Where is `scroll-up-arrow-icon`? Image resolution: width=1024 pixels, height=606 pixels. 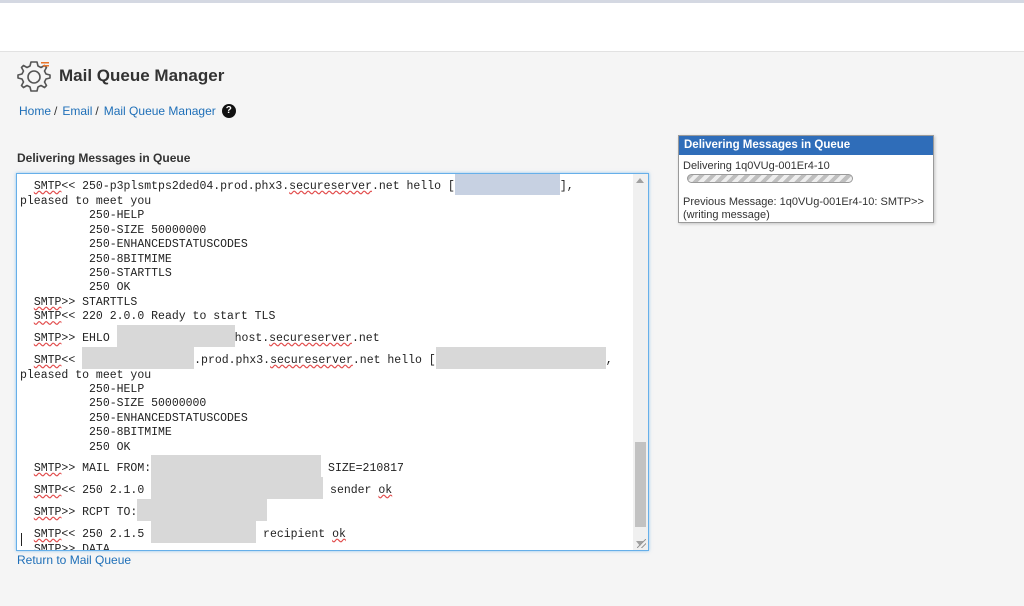 scroll-up-arrow-icon is located at coordinates (640, 180).